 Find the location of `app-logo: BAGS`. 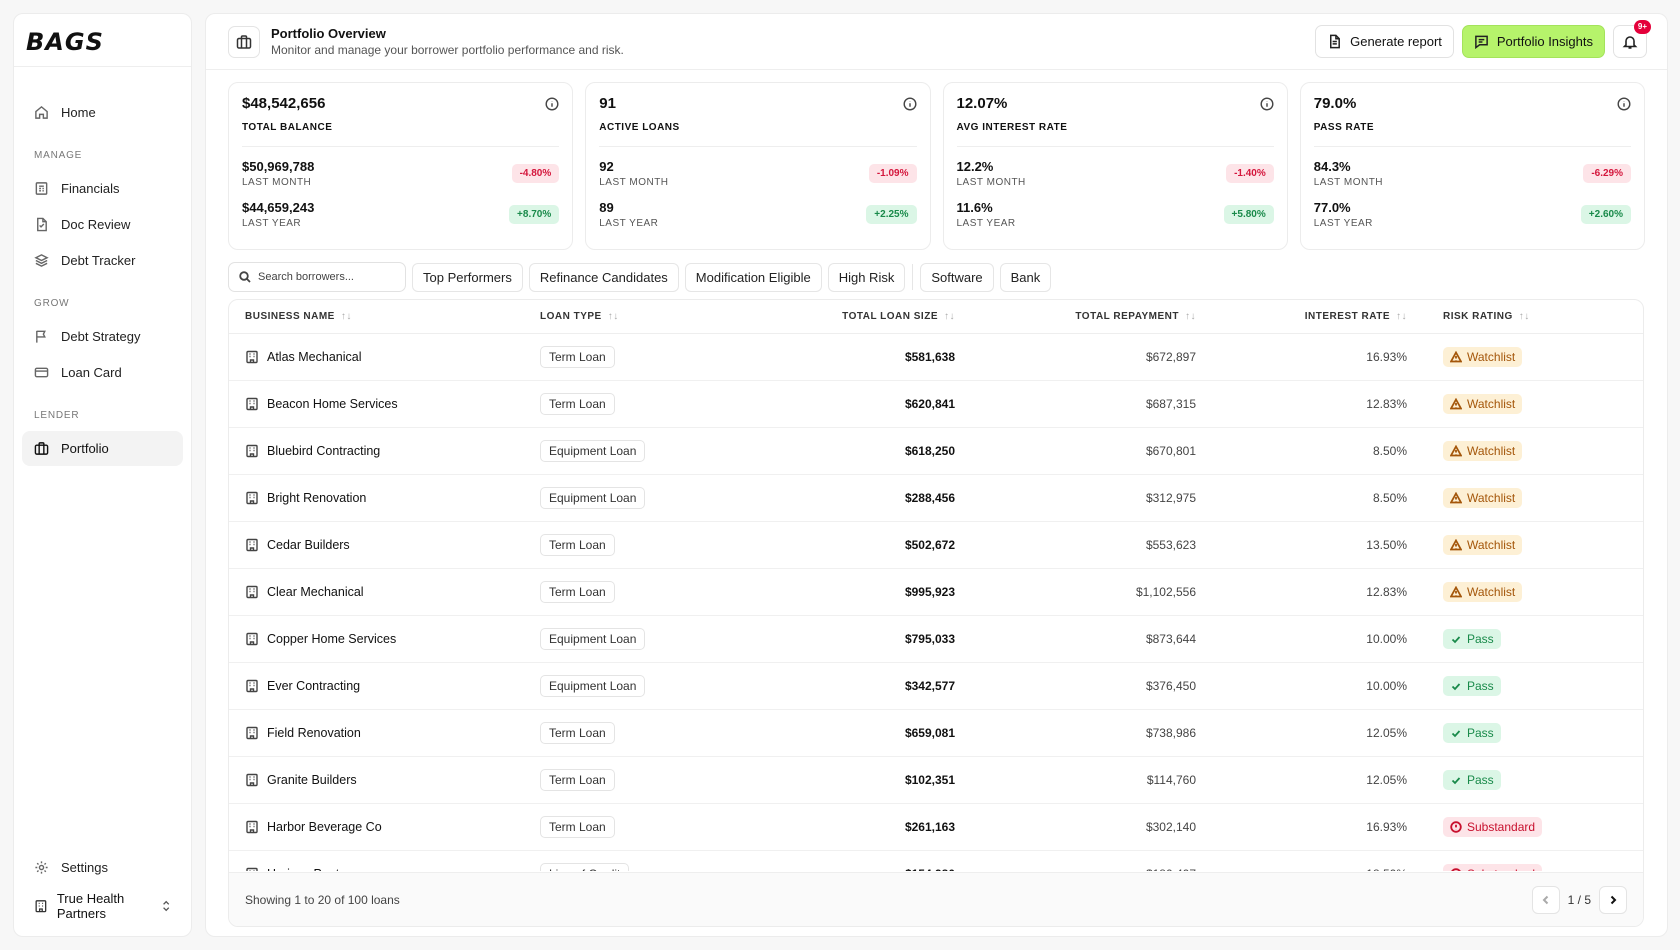

app-logo: BAGS is located at coordinates (65, 42).